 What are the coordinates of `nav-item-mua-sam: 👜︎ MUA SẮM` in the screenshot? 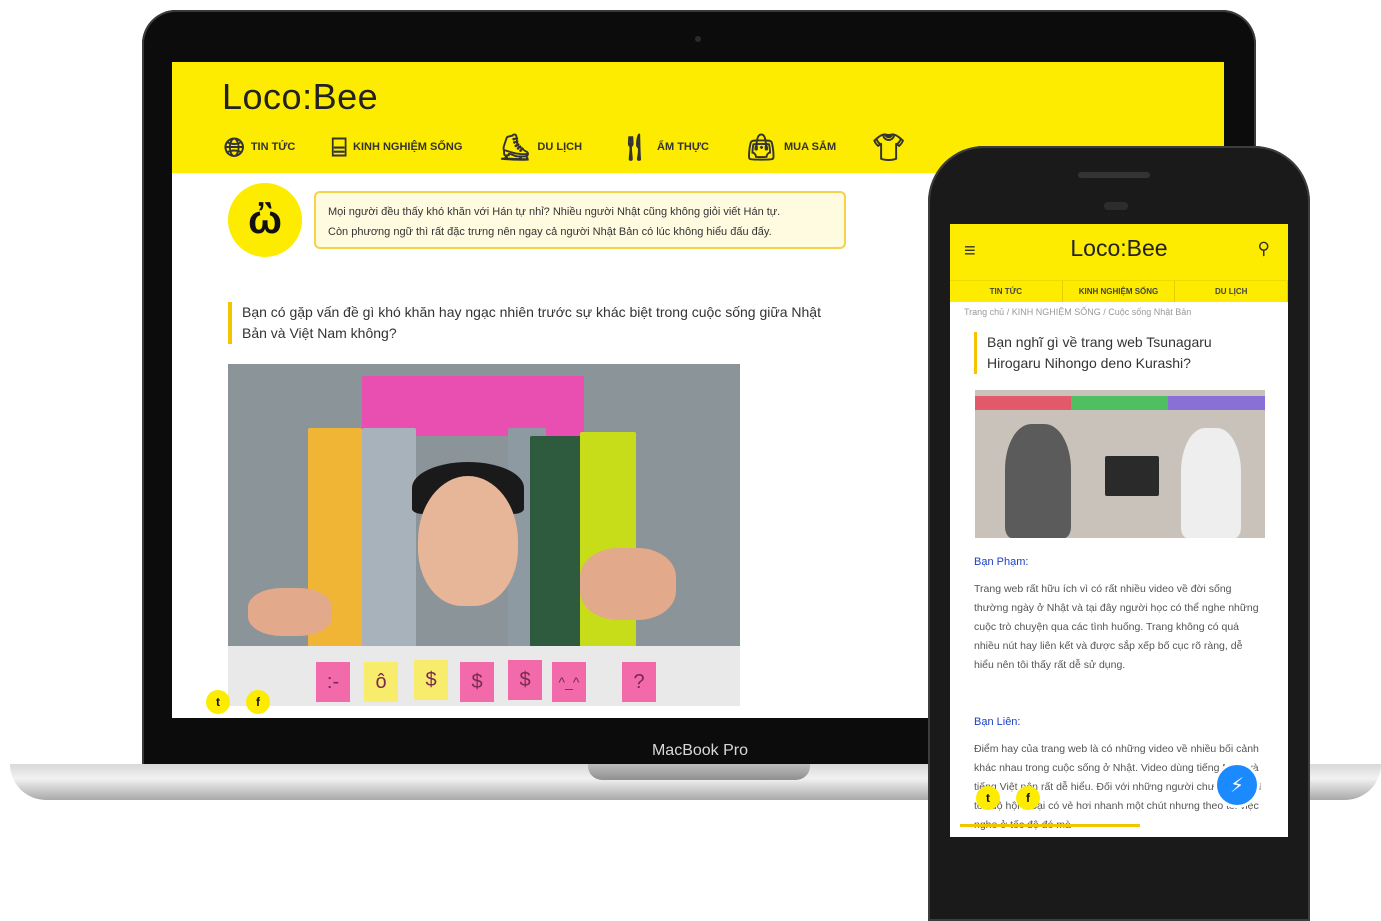 It's located at (790, 147).